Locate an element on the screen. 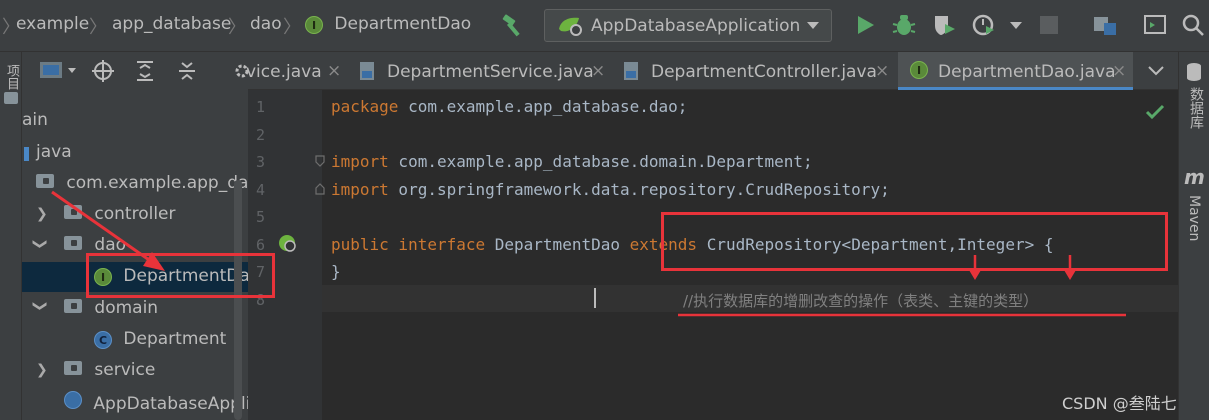  tree-item-department: C Department is located at coordinates (160, 339).